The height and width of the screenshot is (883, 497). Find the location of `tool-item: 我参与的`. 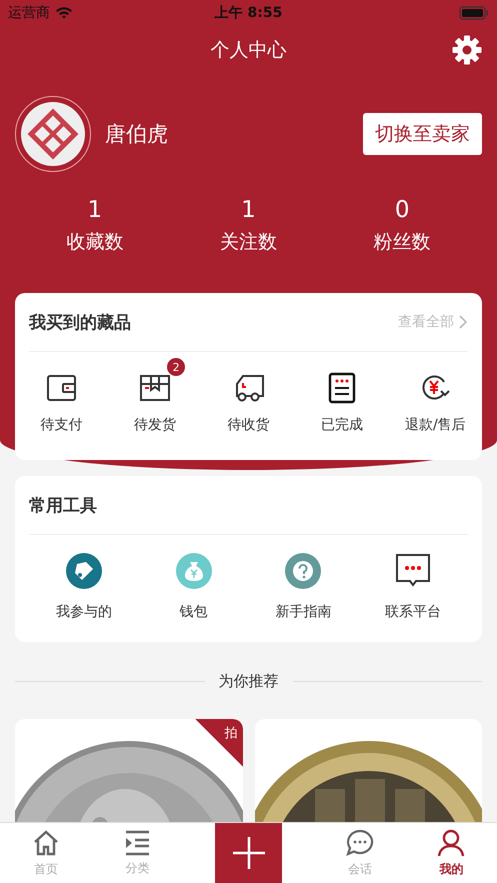

tool-item: 我参与的 is located at coordinates (84, 587).